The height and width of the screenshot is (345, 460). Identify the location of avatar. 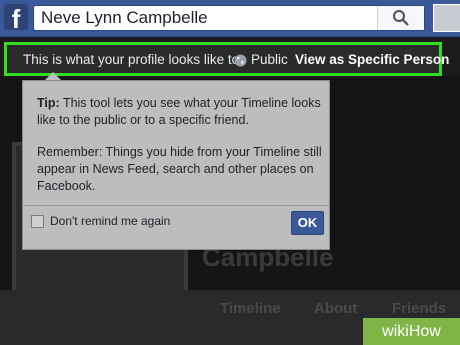
(446, 18).